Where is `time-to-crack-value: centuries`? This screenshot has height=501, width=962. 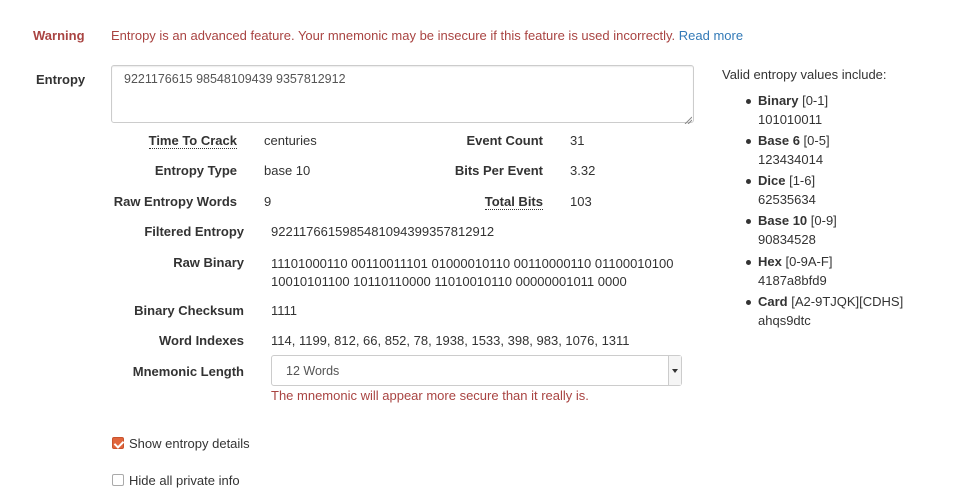 time-to-crack-value: centuries is located at coordinates (290, 140).